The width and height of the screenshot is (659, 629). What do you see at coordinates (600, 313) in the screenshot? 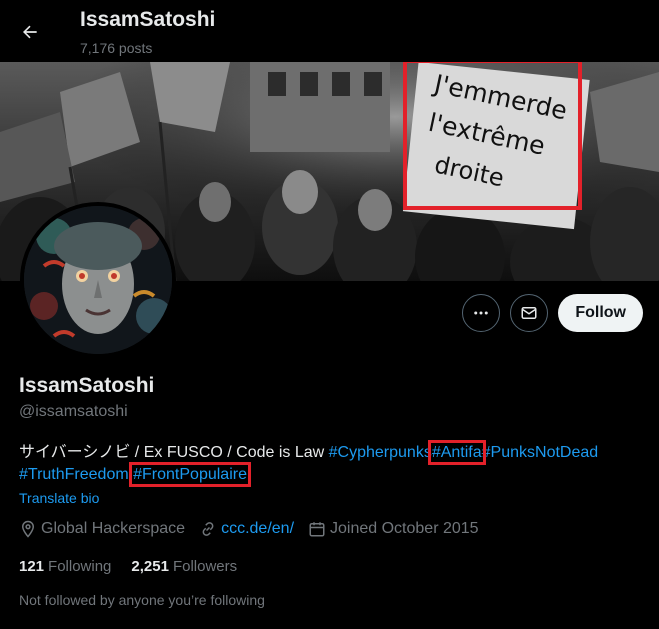
I see `follow-button: Follow` at bounding box center [600, 313].